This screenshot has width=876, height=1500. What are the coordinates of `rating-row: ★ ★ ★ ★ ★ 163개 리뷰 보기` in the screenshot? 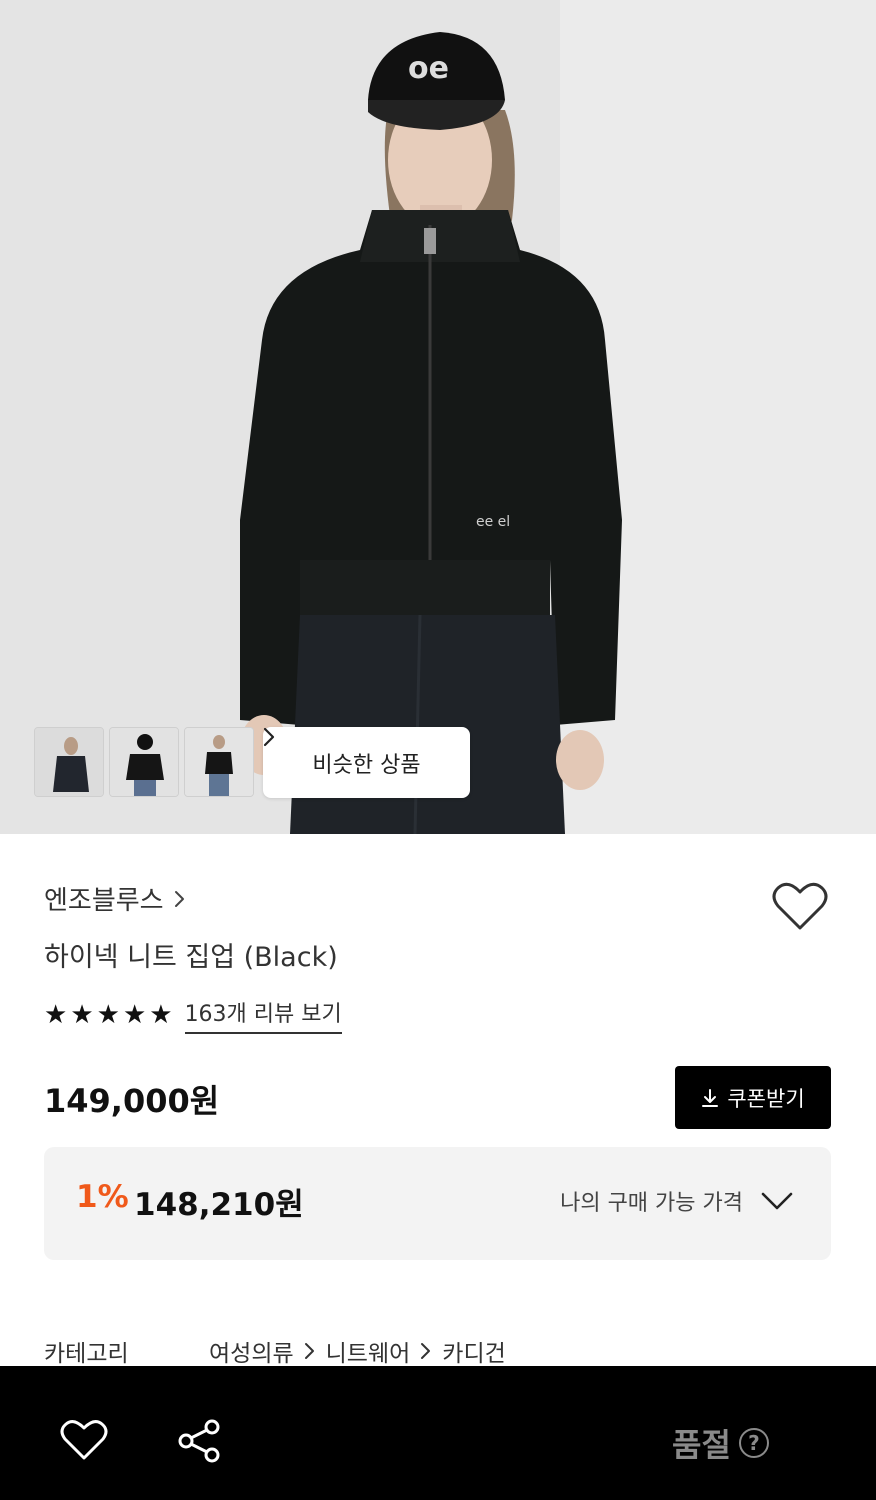 It's located at (193, 1015).